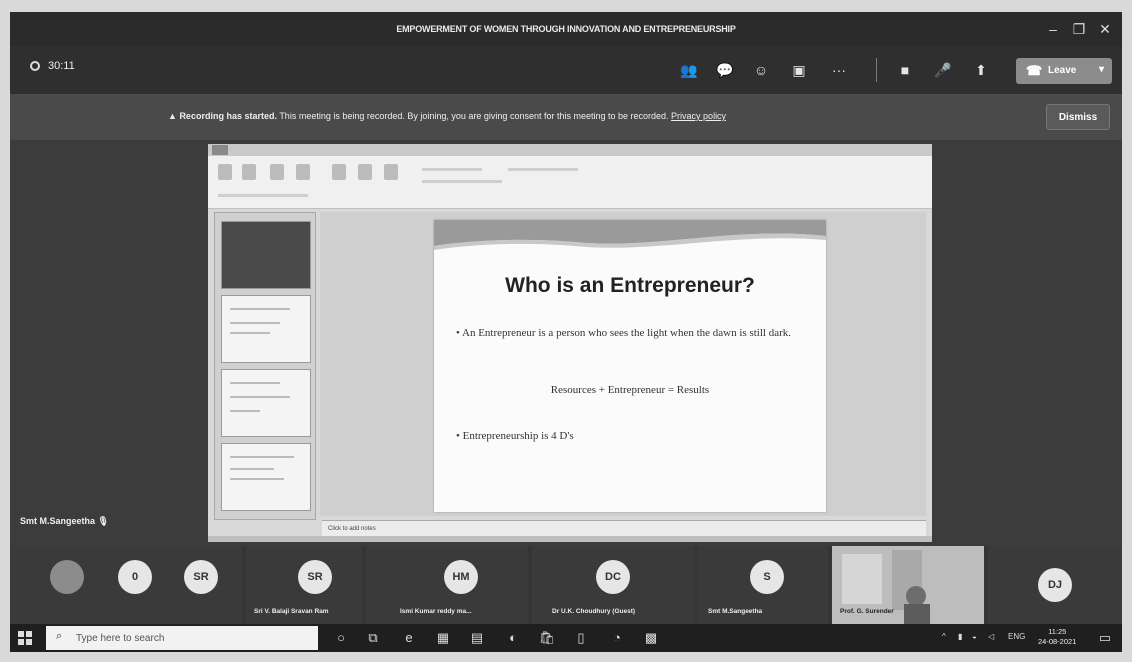 Image resolution: width=1132 pixels, height=662 pixels. What do you see at coordinates (120, 638) in the screenshot?
I see `search-placeholder: Type here to search` at bounding box center [120, 638].